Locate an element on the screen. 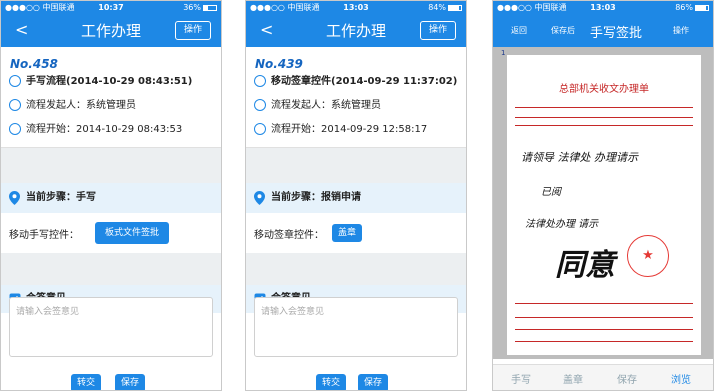 Image resolution: width=714 pixels, height=391 pixels. page-number: 1 is located at coordinates (503, 53).